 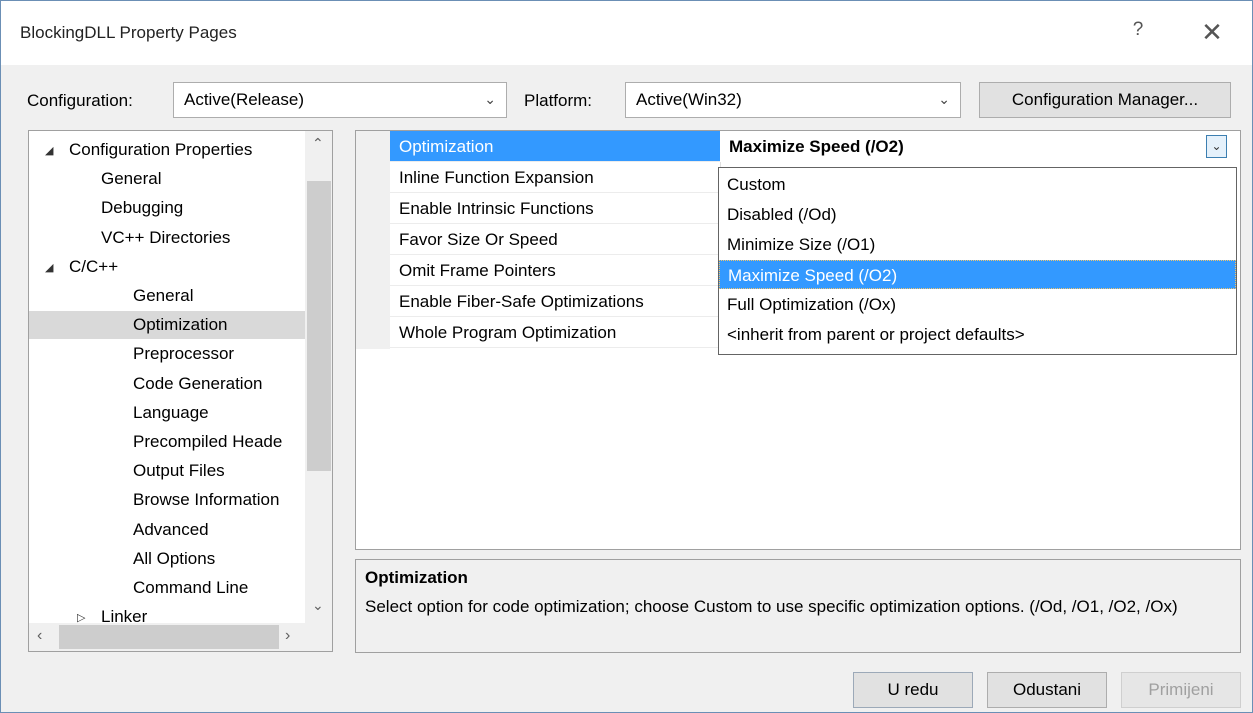 What do you see at coordinates (555, 146) in the screenshot?
I see `property-row: Optimization` at bounding box center [555, 146].